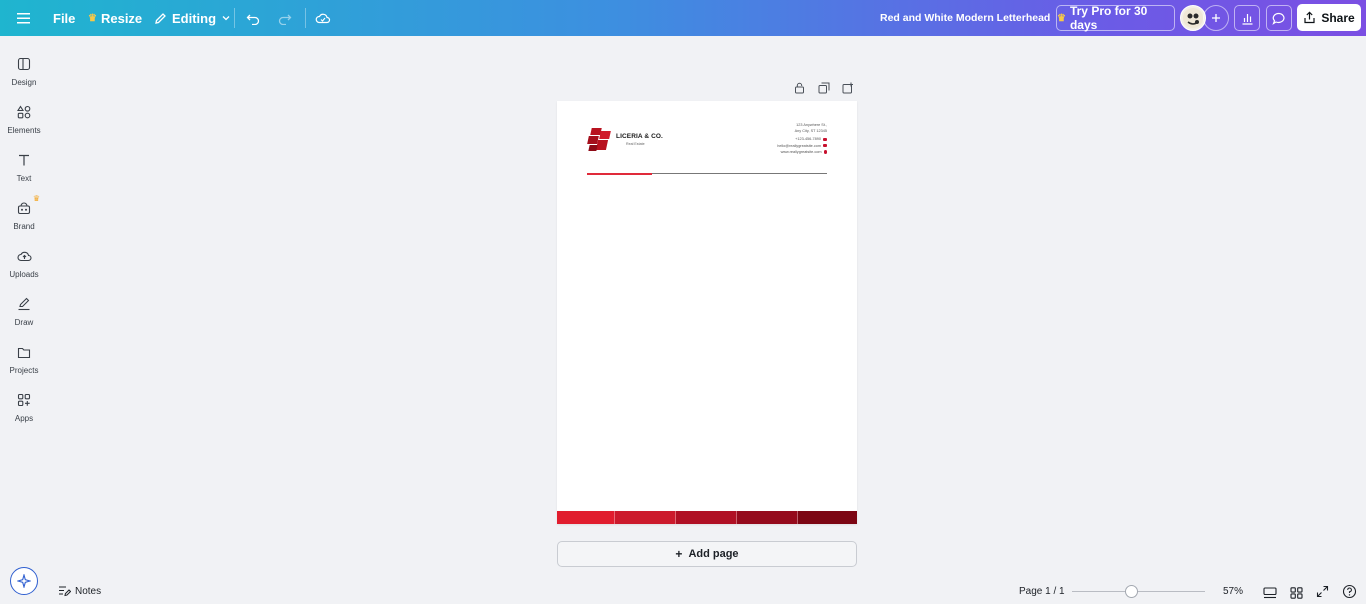 This screenshot has height=604, width=1366. I want to click on phone-text: +123-456-7890, so click(808, 139).